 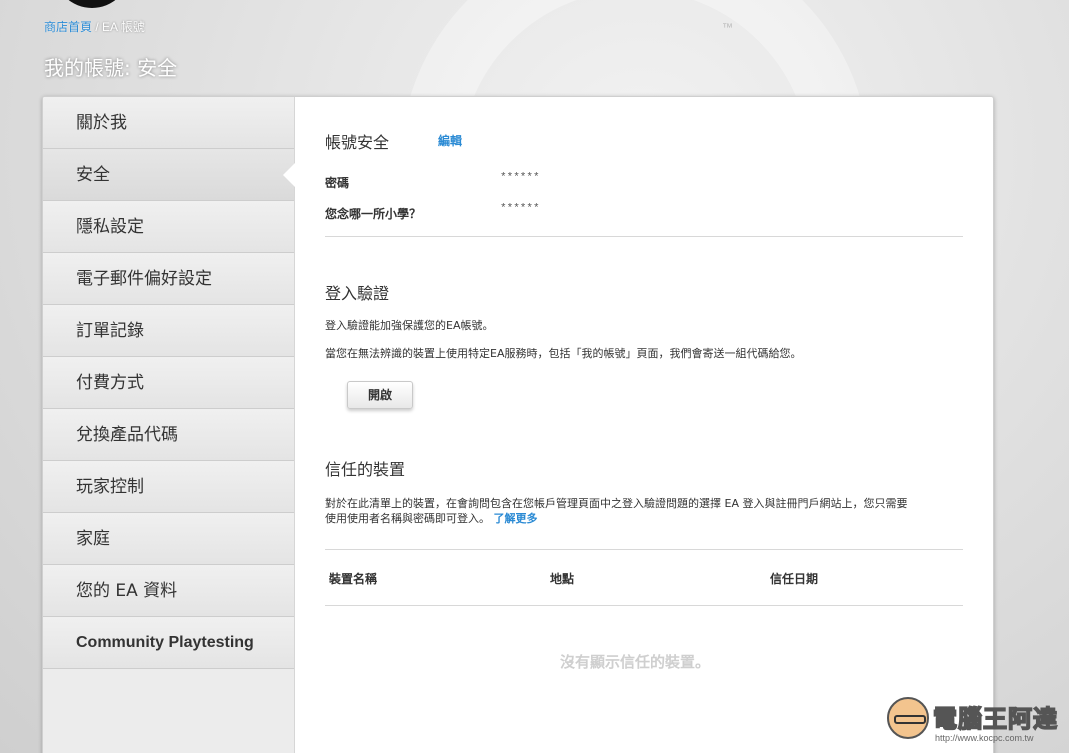 What do you see at coordinates (165, 642) in the screenshot?
I see `sidebar-item-label: Community Playtesting` at bounding box center [165, 642].